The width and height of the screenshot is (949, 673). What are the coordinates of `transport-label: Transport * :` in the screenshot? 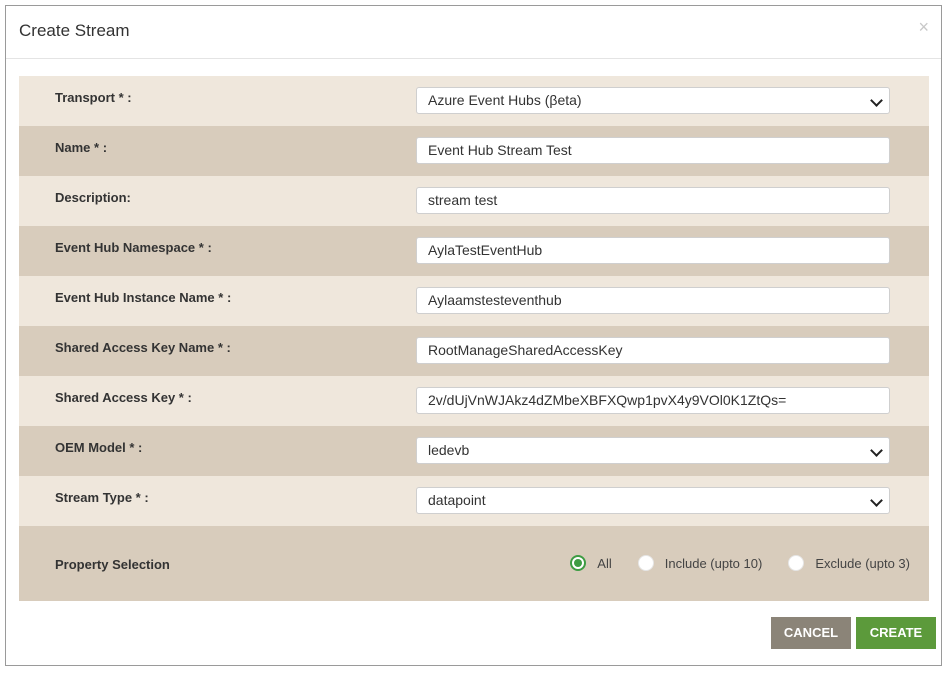 It's located at (93, 97).